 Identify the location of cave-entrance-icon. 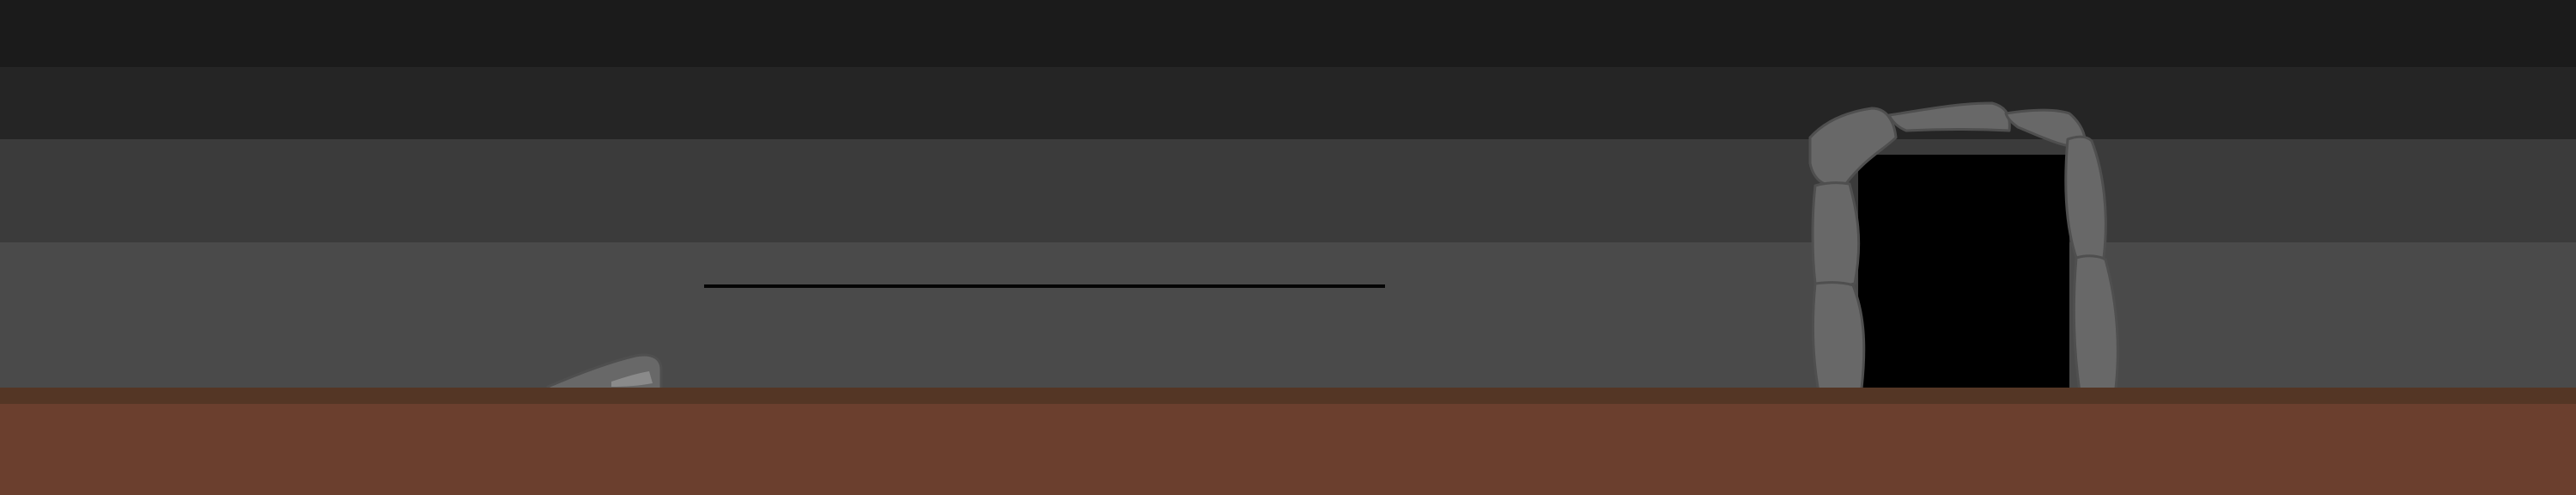
(1963, 249).